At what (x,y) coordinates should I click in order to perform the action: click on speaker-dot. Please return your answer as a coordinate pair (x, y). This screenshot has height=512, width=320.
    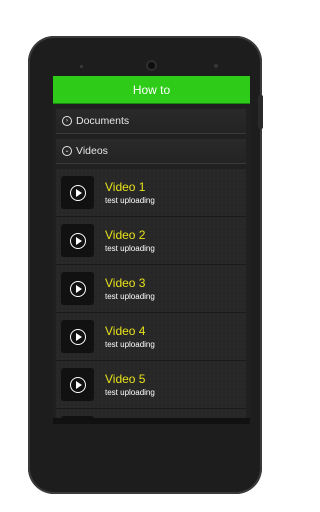
    Looking at the image, I should click on (81, 66).